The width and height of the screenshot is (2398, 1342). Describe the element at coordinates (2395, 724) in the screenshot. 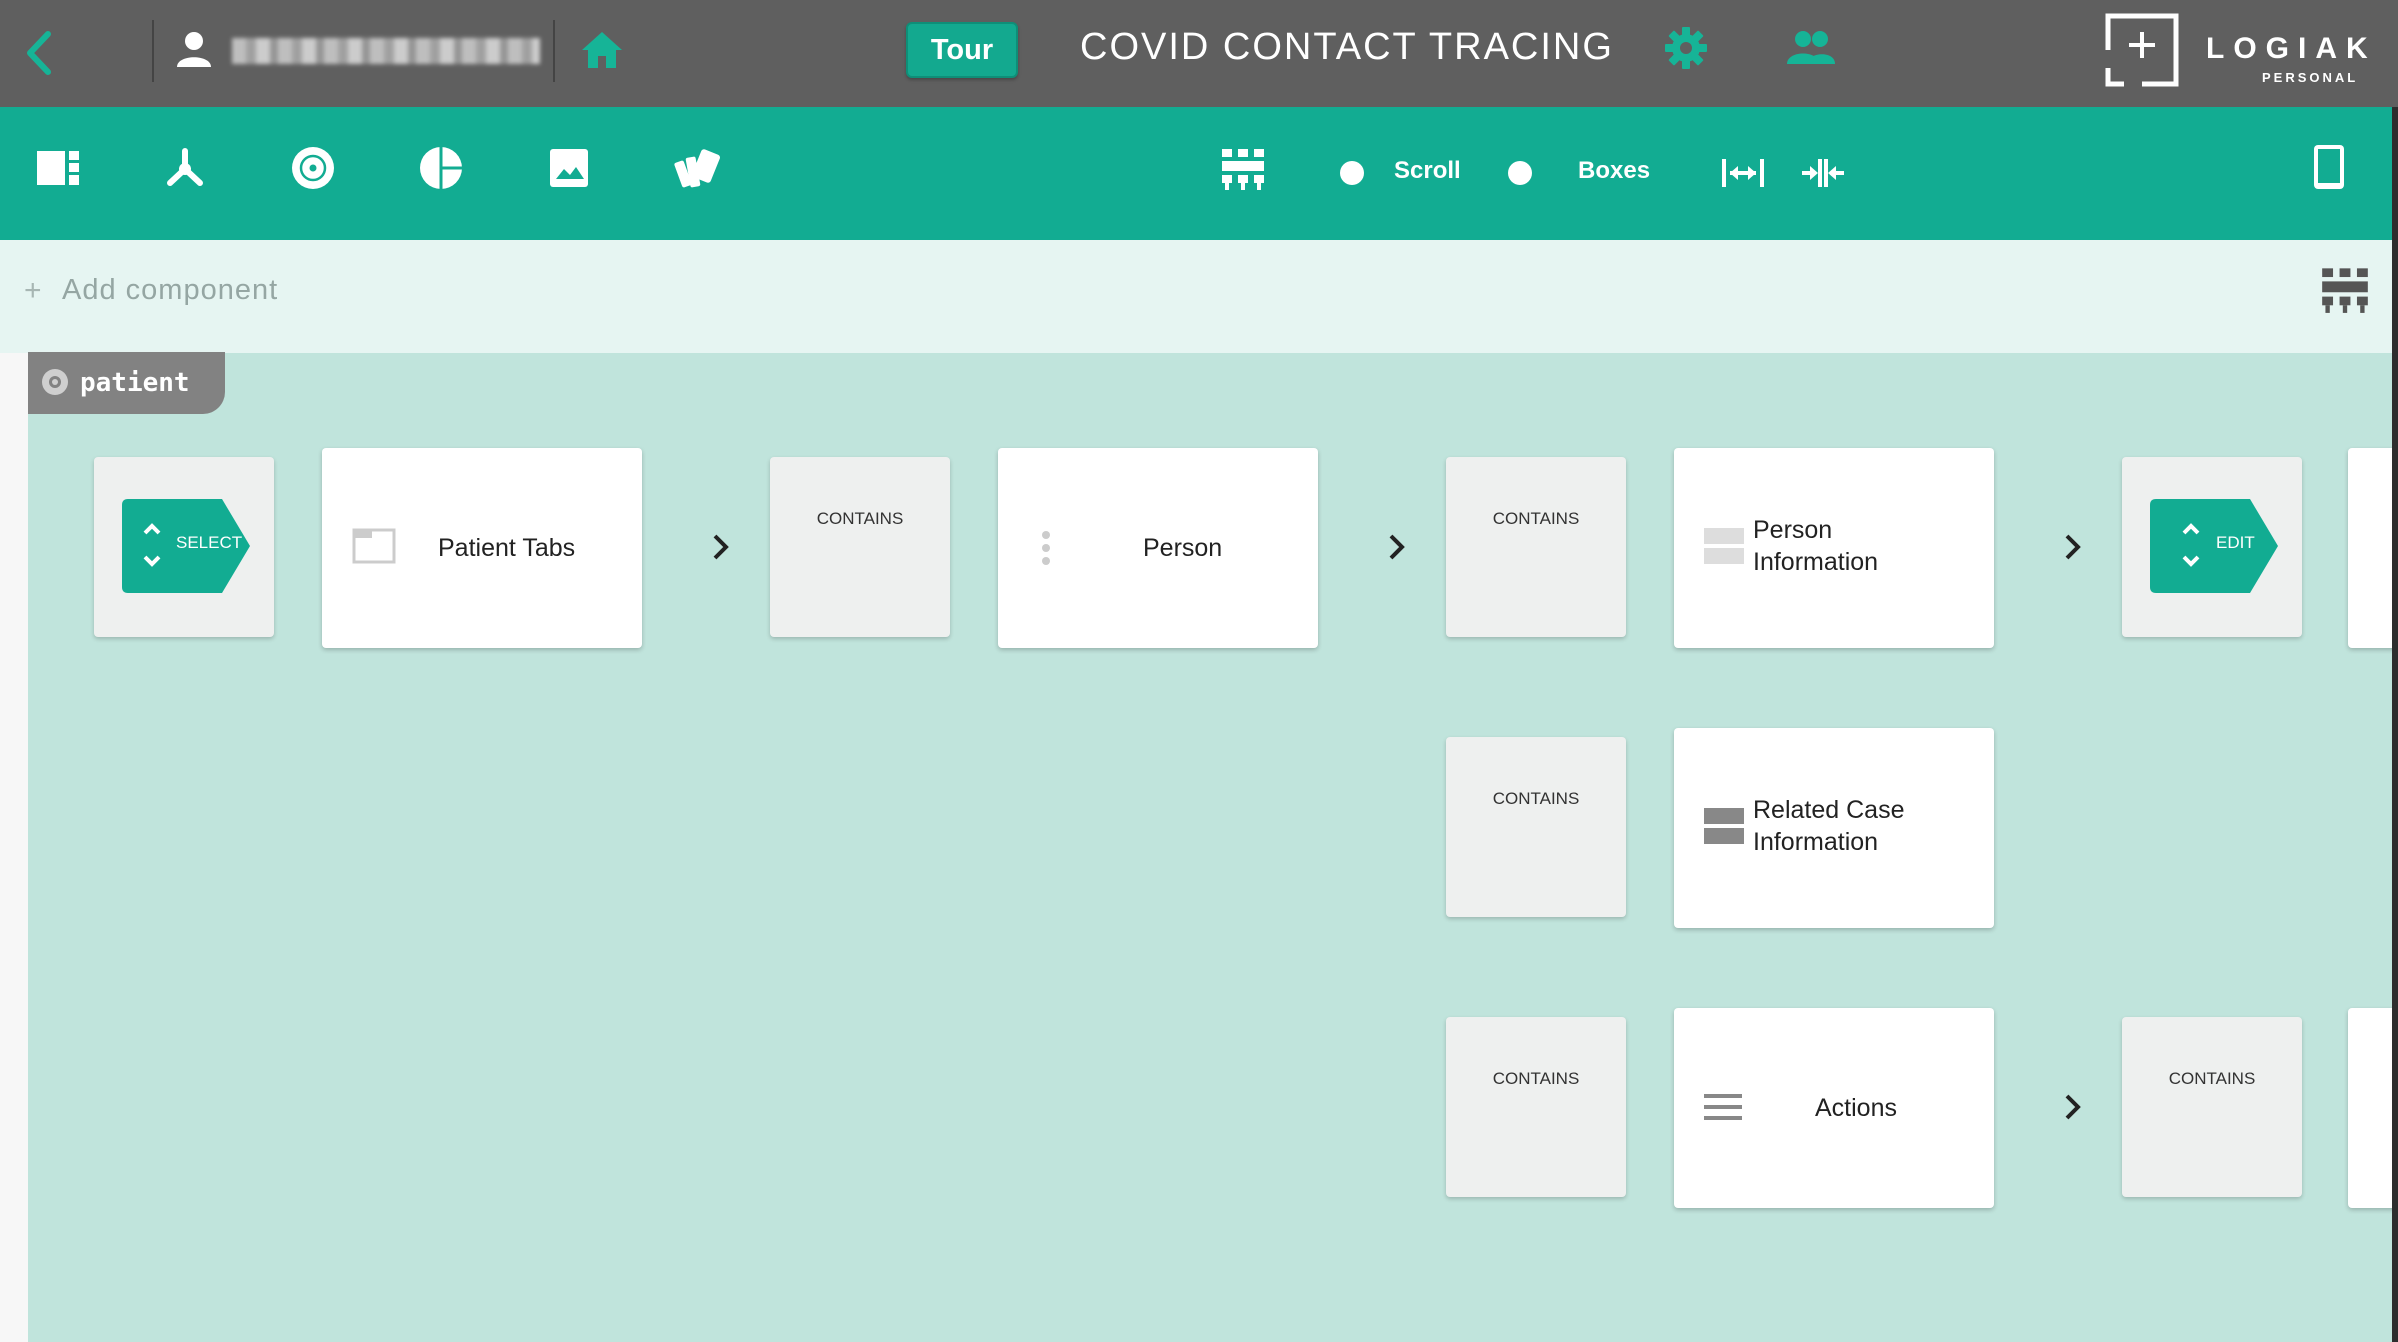

I see `window-edge` at that location.